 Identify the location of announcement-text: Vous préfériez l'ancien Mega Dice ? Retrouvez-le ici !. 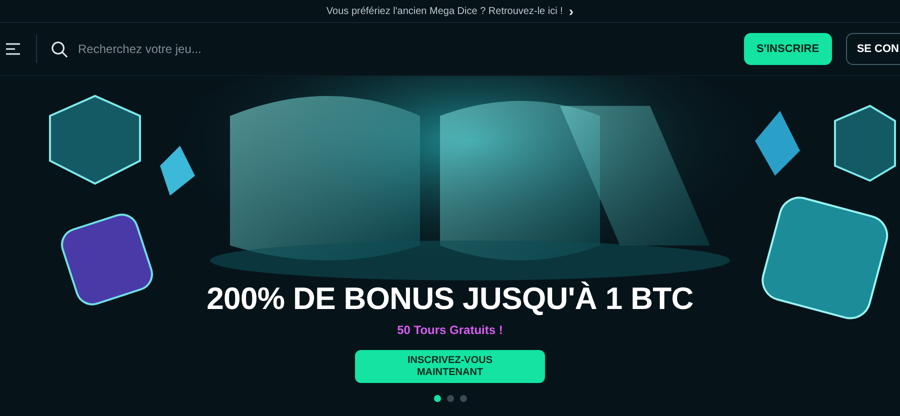
(444, 11).